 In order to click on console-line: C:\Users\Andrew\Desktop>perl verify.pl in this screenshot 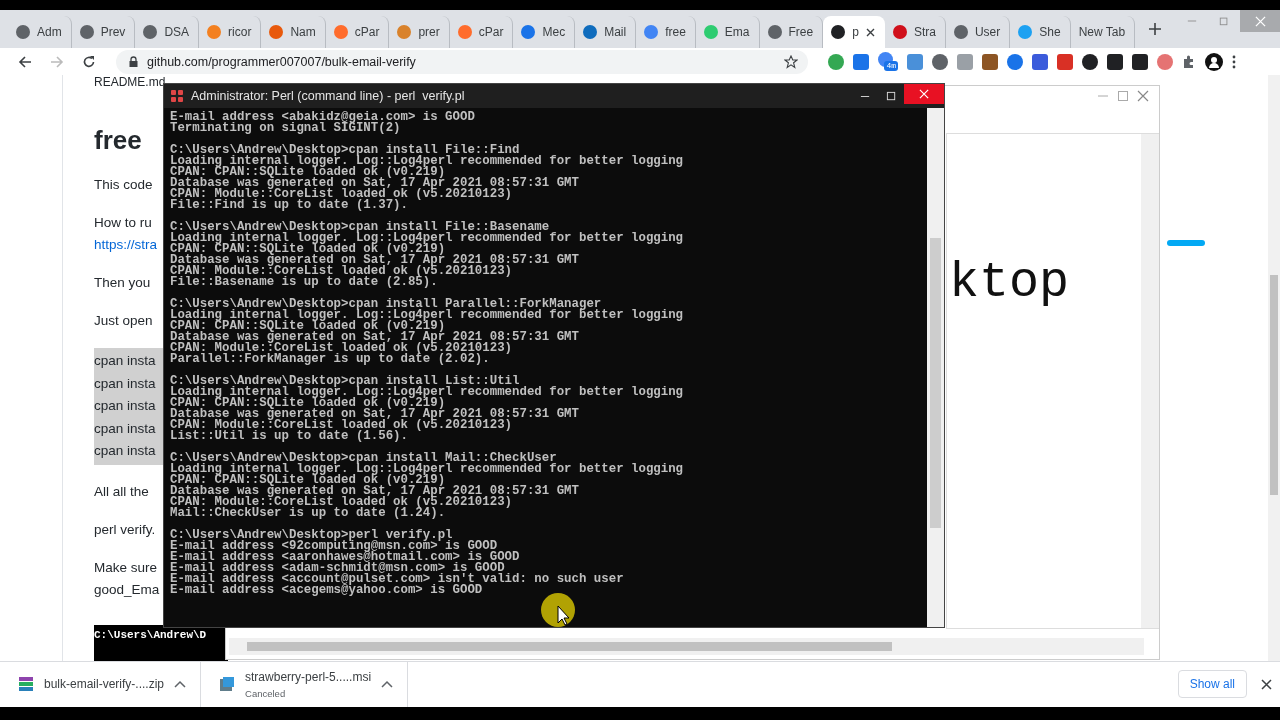, I will do `click(311, 535)`.